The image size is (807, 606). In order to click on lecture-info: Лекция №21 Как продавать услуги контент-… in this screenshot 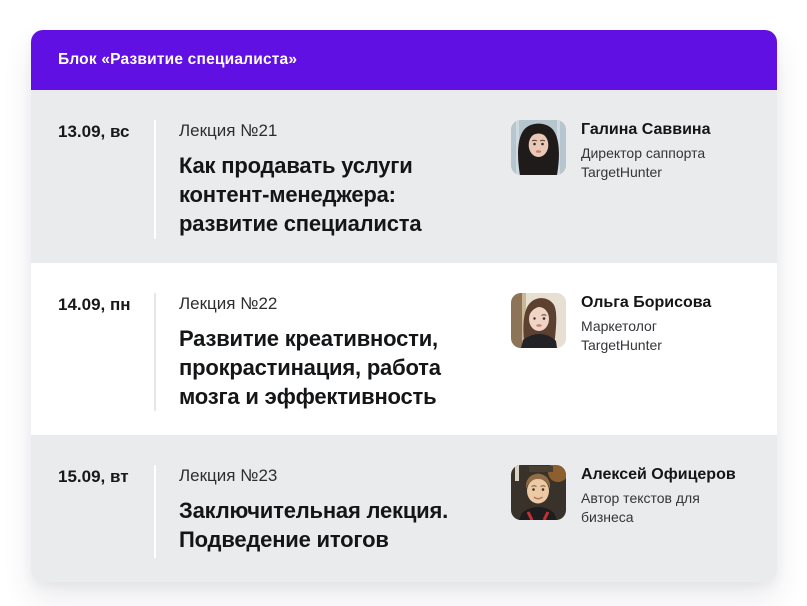, I will do `click(333, 179)`.